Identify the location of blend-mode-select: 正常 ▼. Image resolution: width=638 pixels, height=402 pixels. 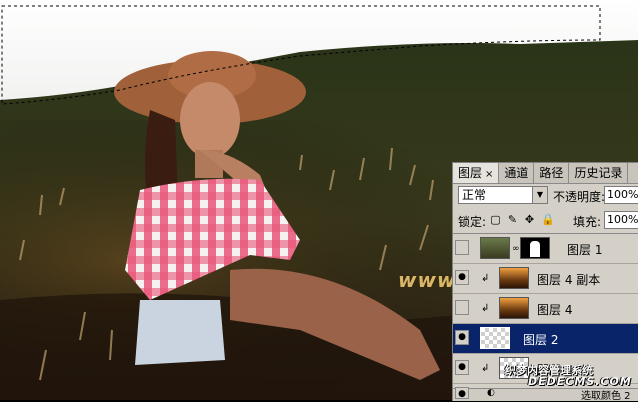
(503, 195).